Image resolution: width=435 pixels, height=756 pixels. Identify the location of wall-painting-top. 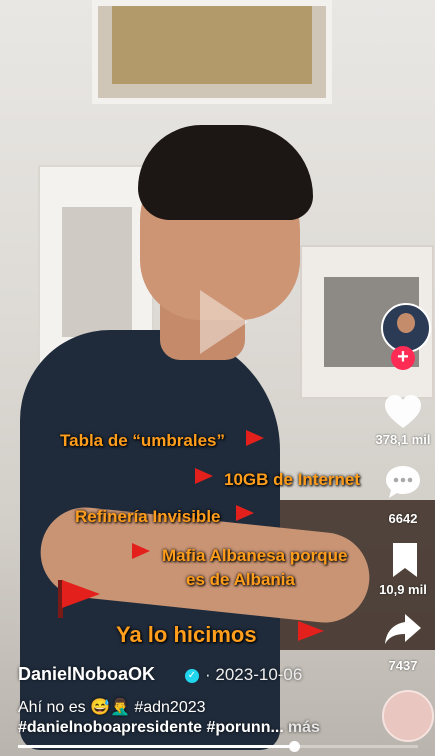
(212, 52).